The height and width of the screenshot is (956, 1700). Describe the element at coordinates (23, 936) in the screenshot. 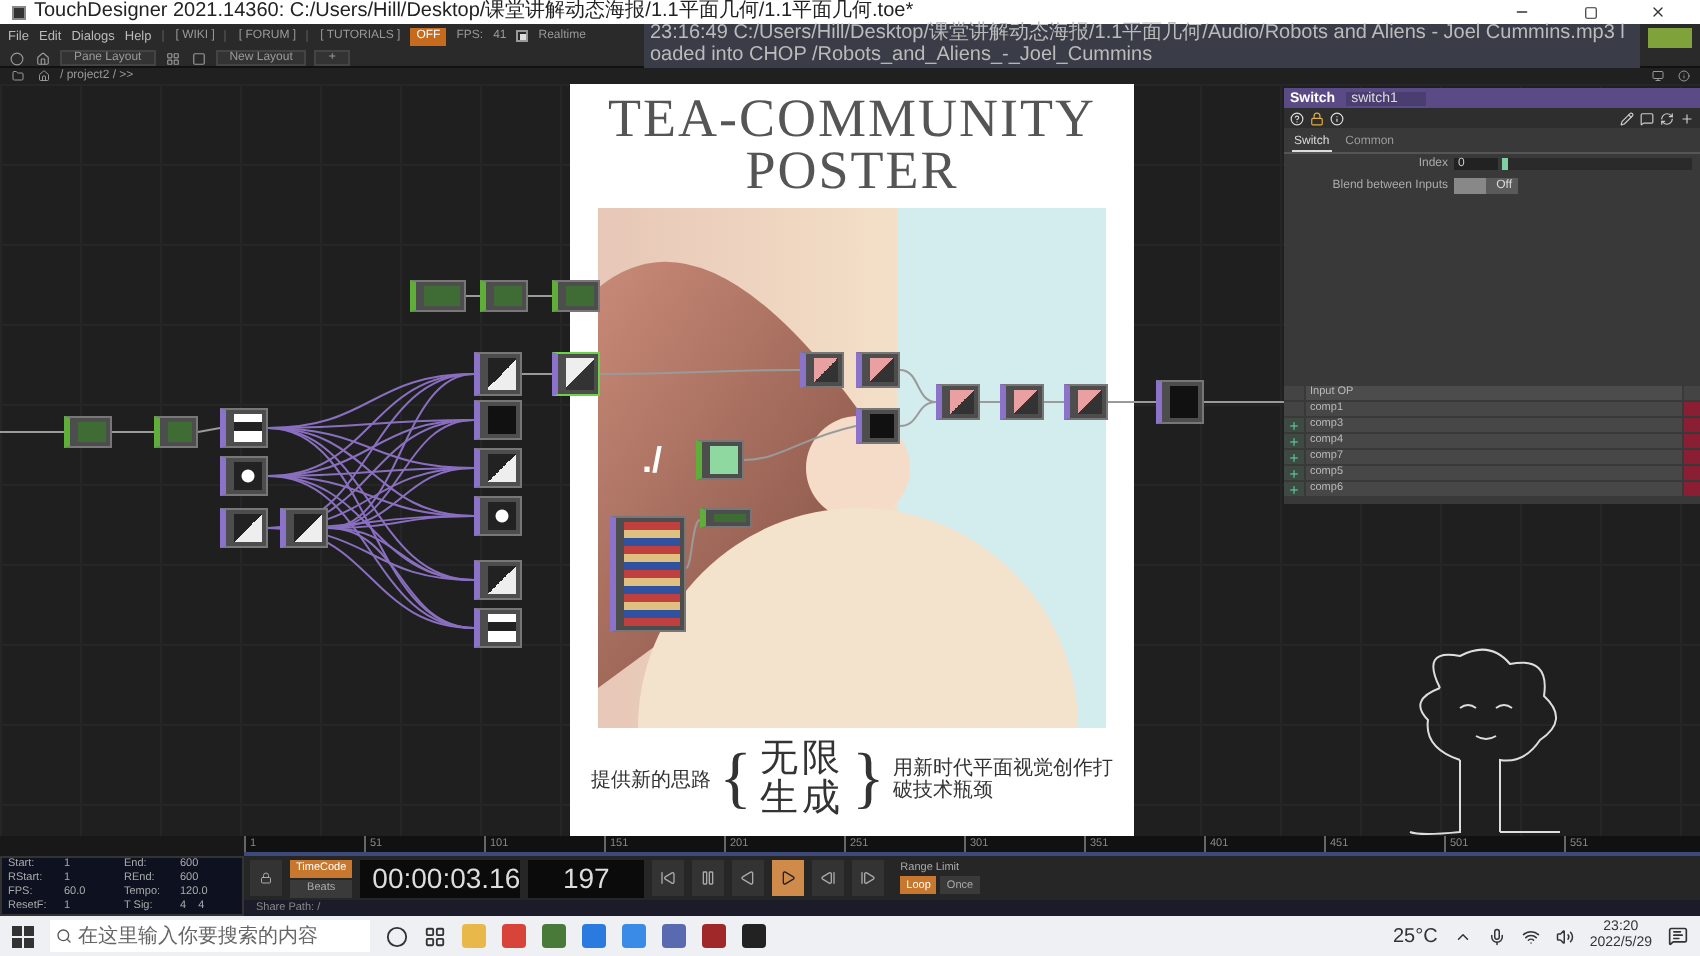

I see `windows-icon` at that location.